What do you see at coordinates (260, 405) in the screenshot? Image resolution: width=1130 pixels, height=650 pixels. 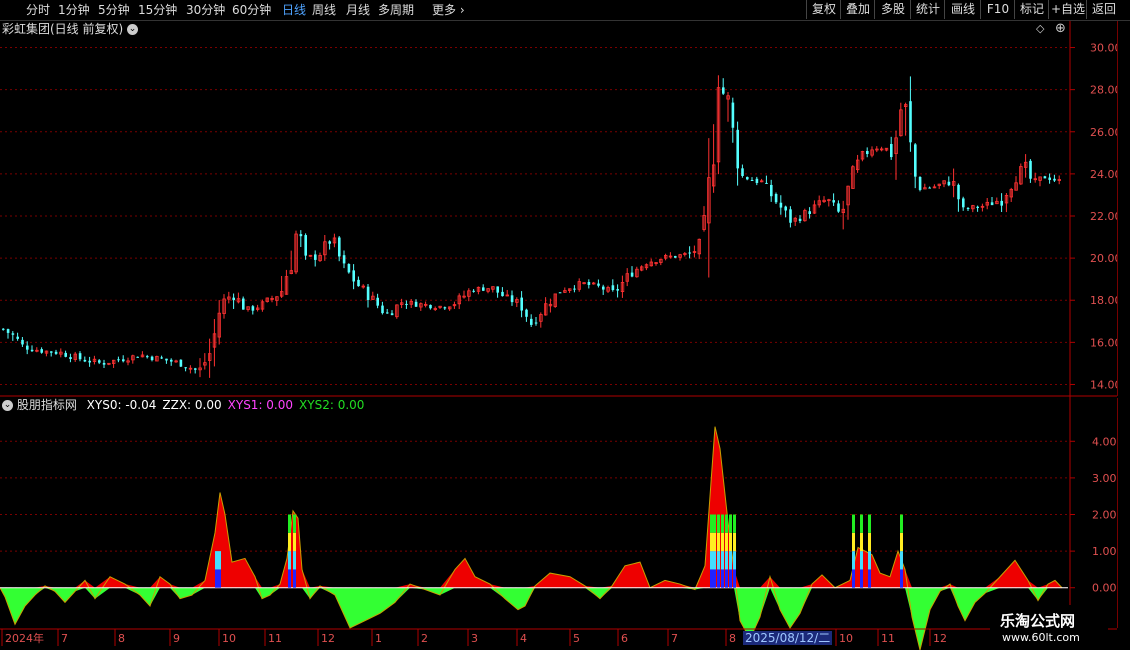 I see `indicator-value-2: XYS1: 0.00` at bounding box center [260, 405].